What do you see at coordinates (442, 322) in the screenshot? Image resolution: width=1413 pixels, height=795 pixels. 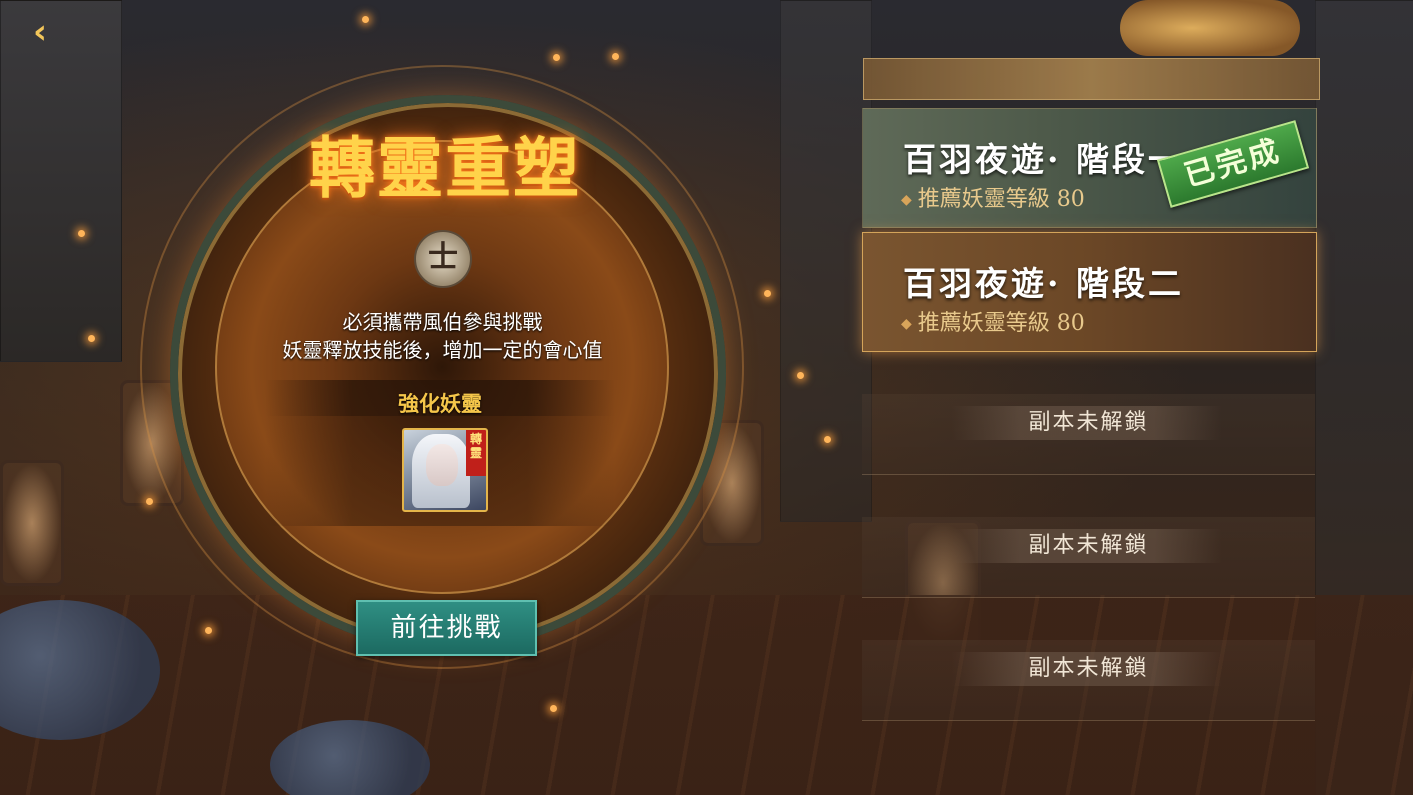 I see `description-line: 必須攜帶風伯參與挑戰` at bounding box center [442, 322].